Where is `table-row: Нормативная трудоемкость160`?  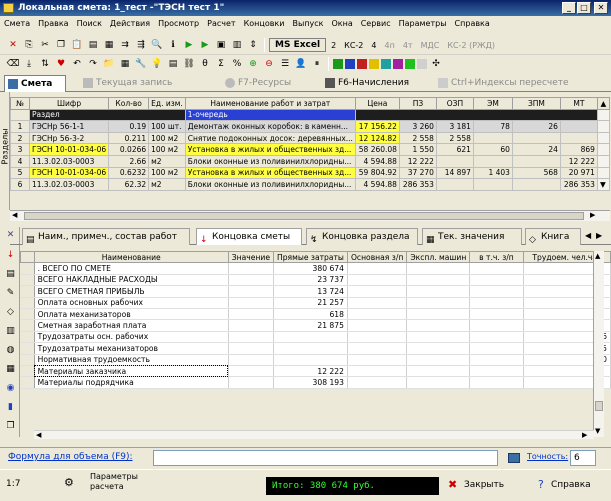
table-row: Нормативная трудоемкость160 is located at coordinates (315, 360).